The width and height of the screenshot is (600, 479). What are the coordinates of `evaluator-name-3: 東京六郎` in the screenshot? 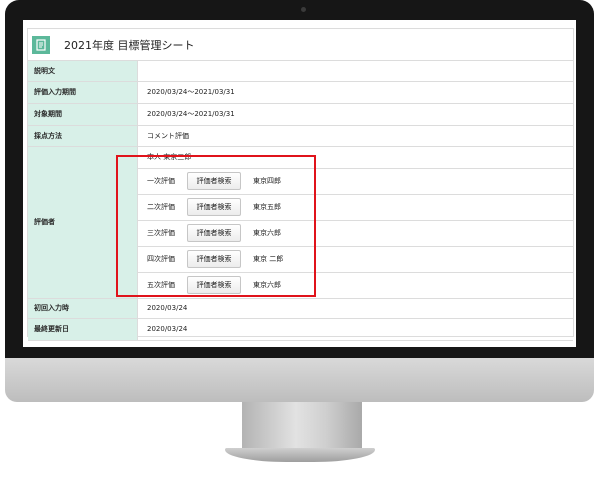 It's located at (267, 233).